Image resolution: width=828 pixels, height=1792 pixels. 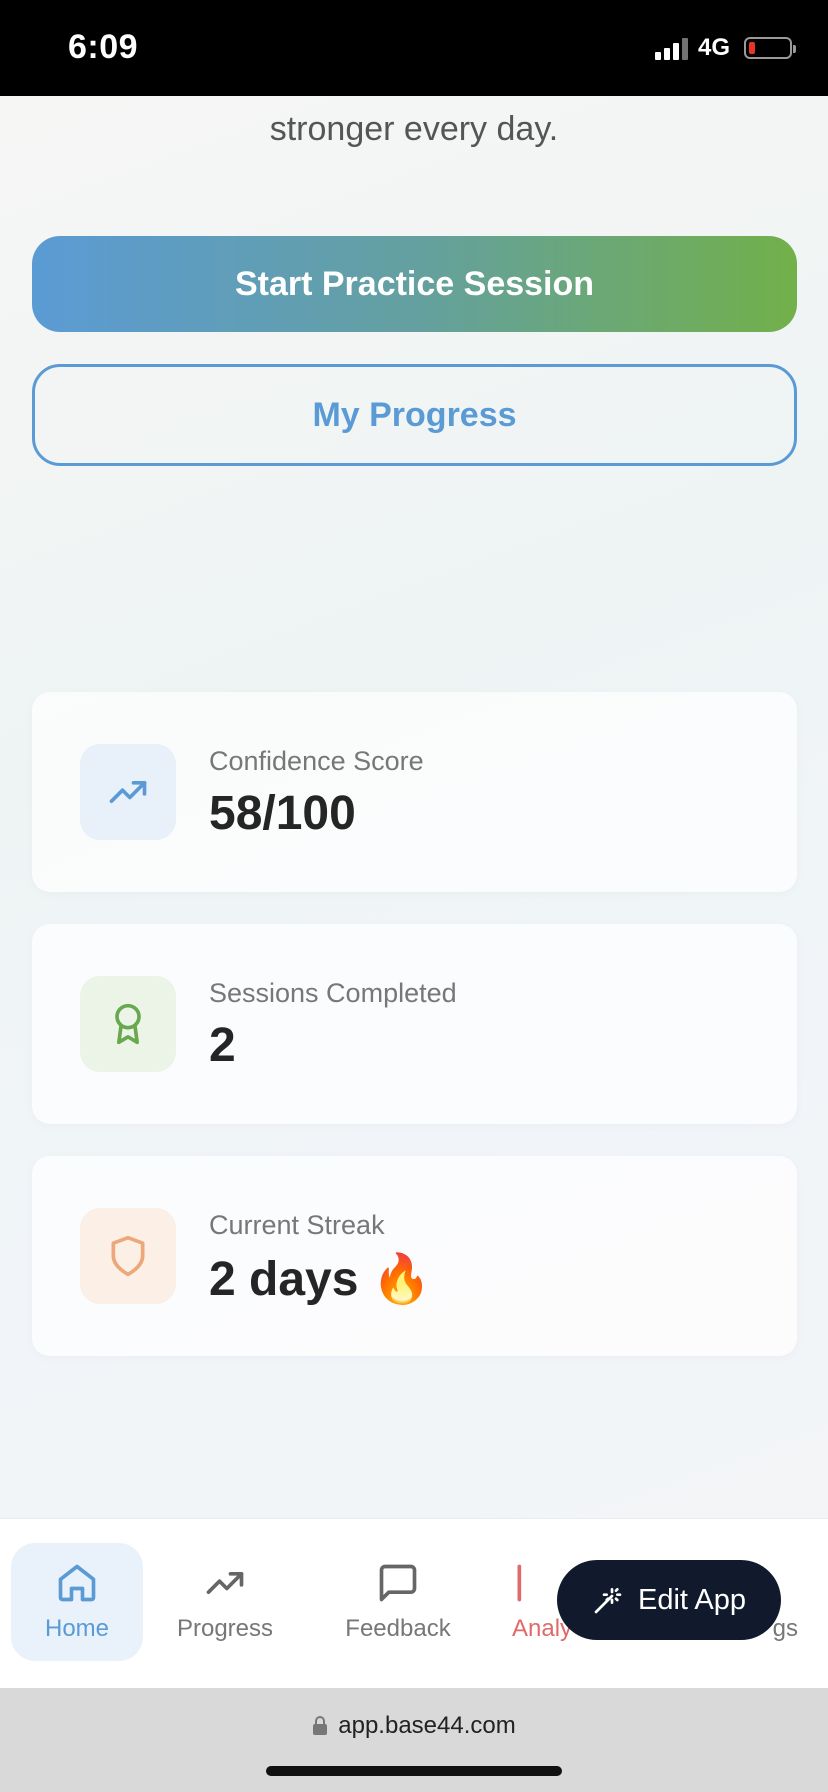 I want to click on edit-app-button: Edit App, so click(x=669, y=1600).